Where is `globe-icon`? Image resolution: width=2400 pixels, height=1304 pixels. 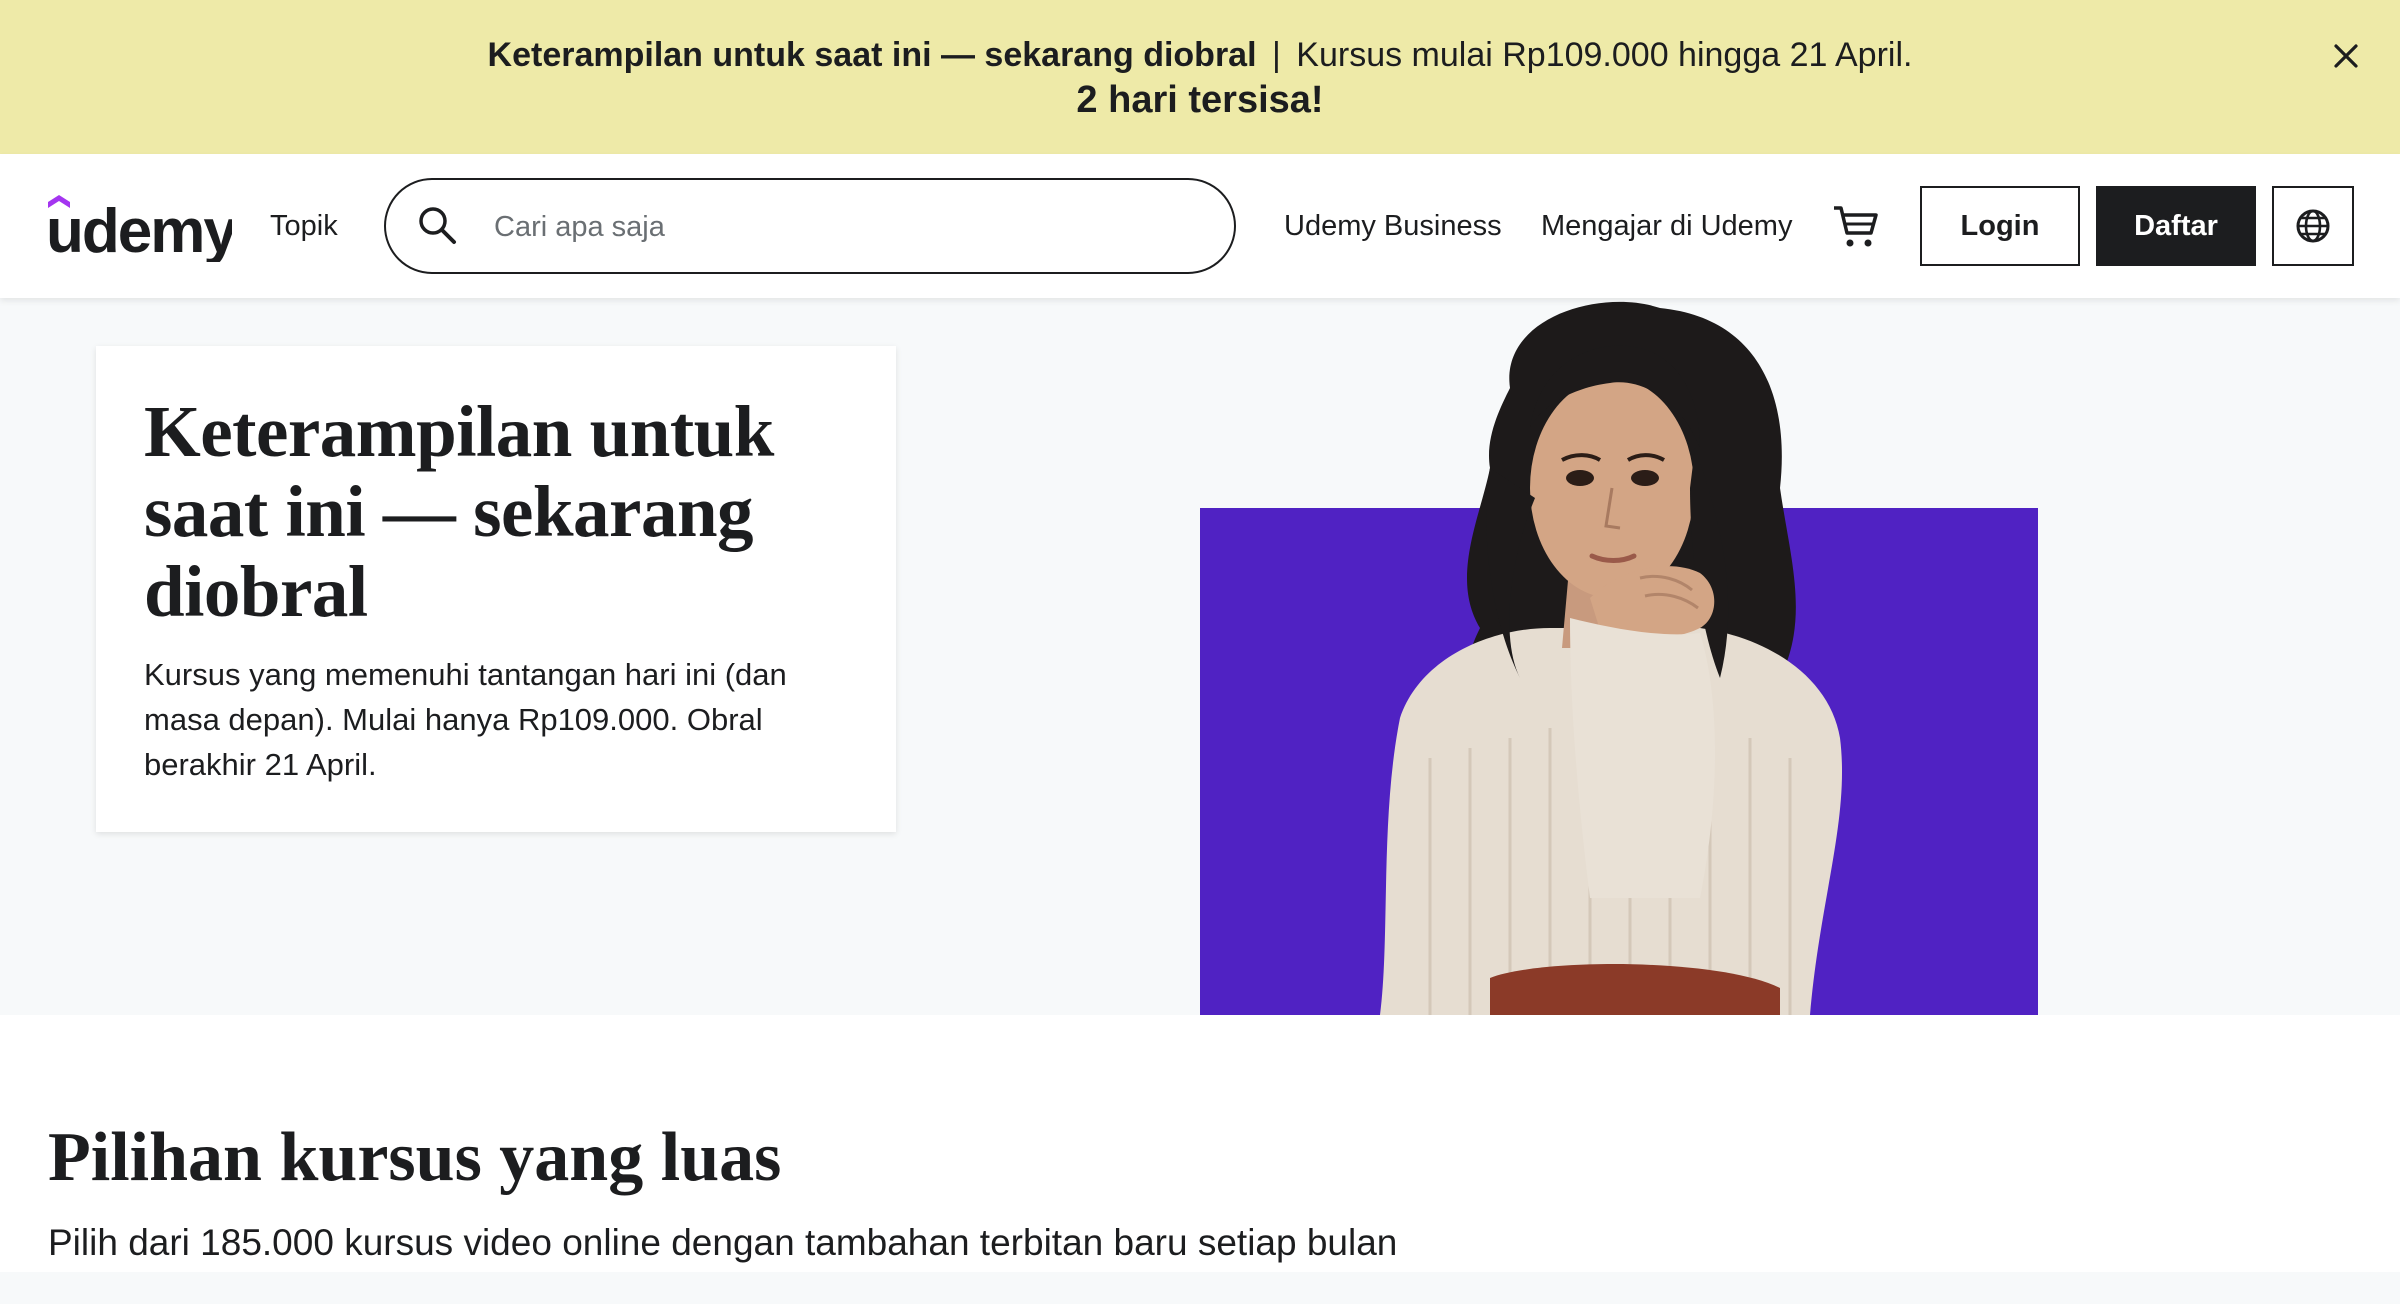 globe-icon is located at coordinates (2313, 226).